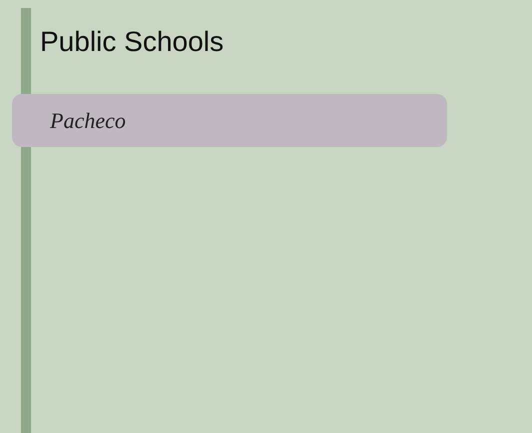 The height and width of the screenshot is (433, 532). Describe the element at coordinates (132, 42) in the screenshot. I see `page-title: Public Schools` at that location.